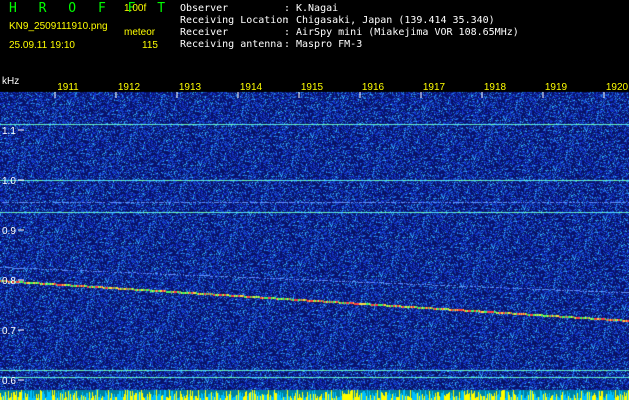 This screenshot has width=629, height=400. Describe the element at coordinates (556, 87) in the screenshot. I see `x-tick-label: 1919` at that location.